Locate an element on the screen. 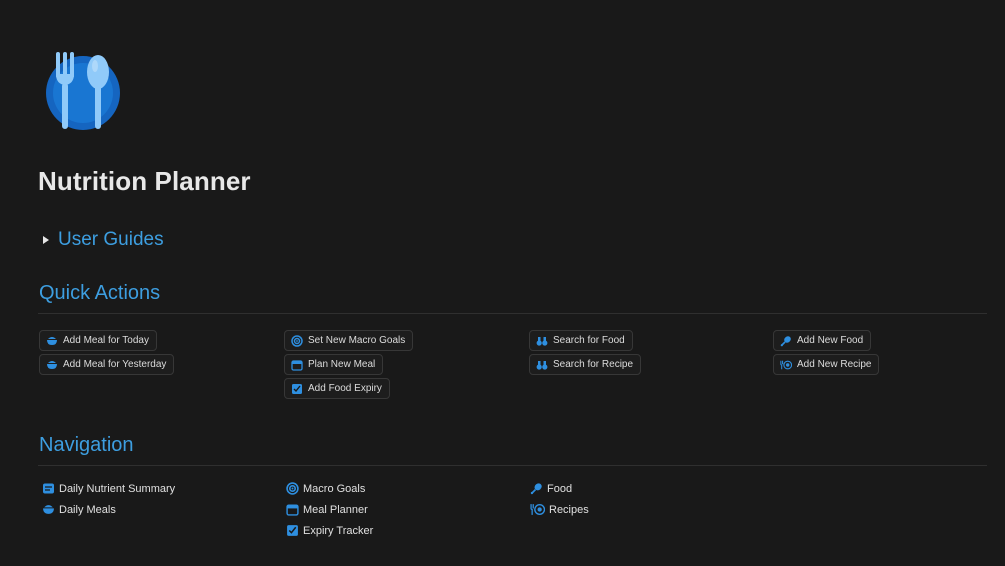 This screenshot has height=566, width=1005. add-new-recipe-button: Add New Recipe is located at coordinates (826, 364).